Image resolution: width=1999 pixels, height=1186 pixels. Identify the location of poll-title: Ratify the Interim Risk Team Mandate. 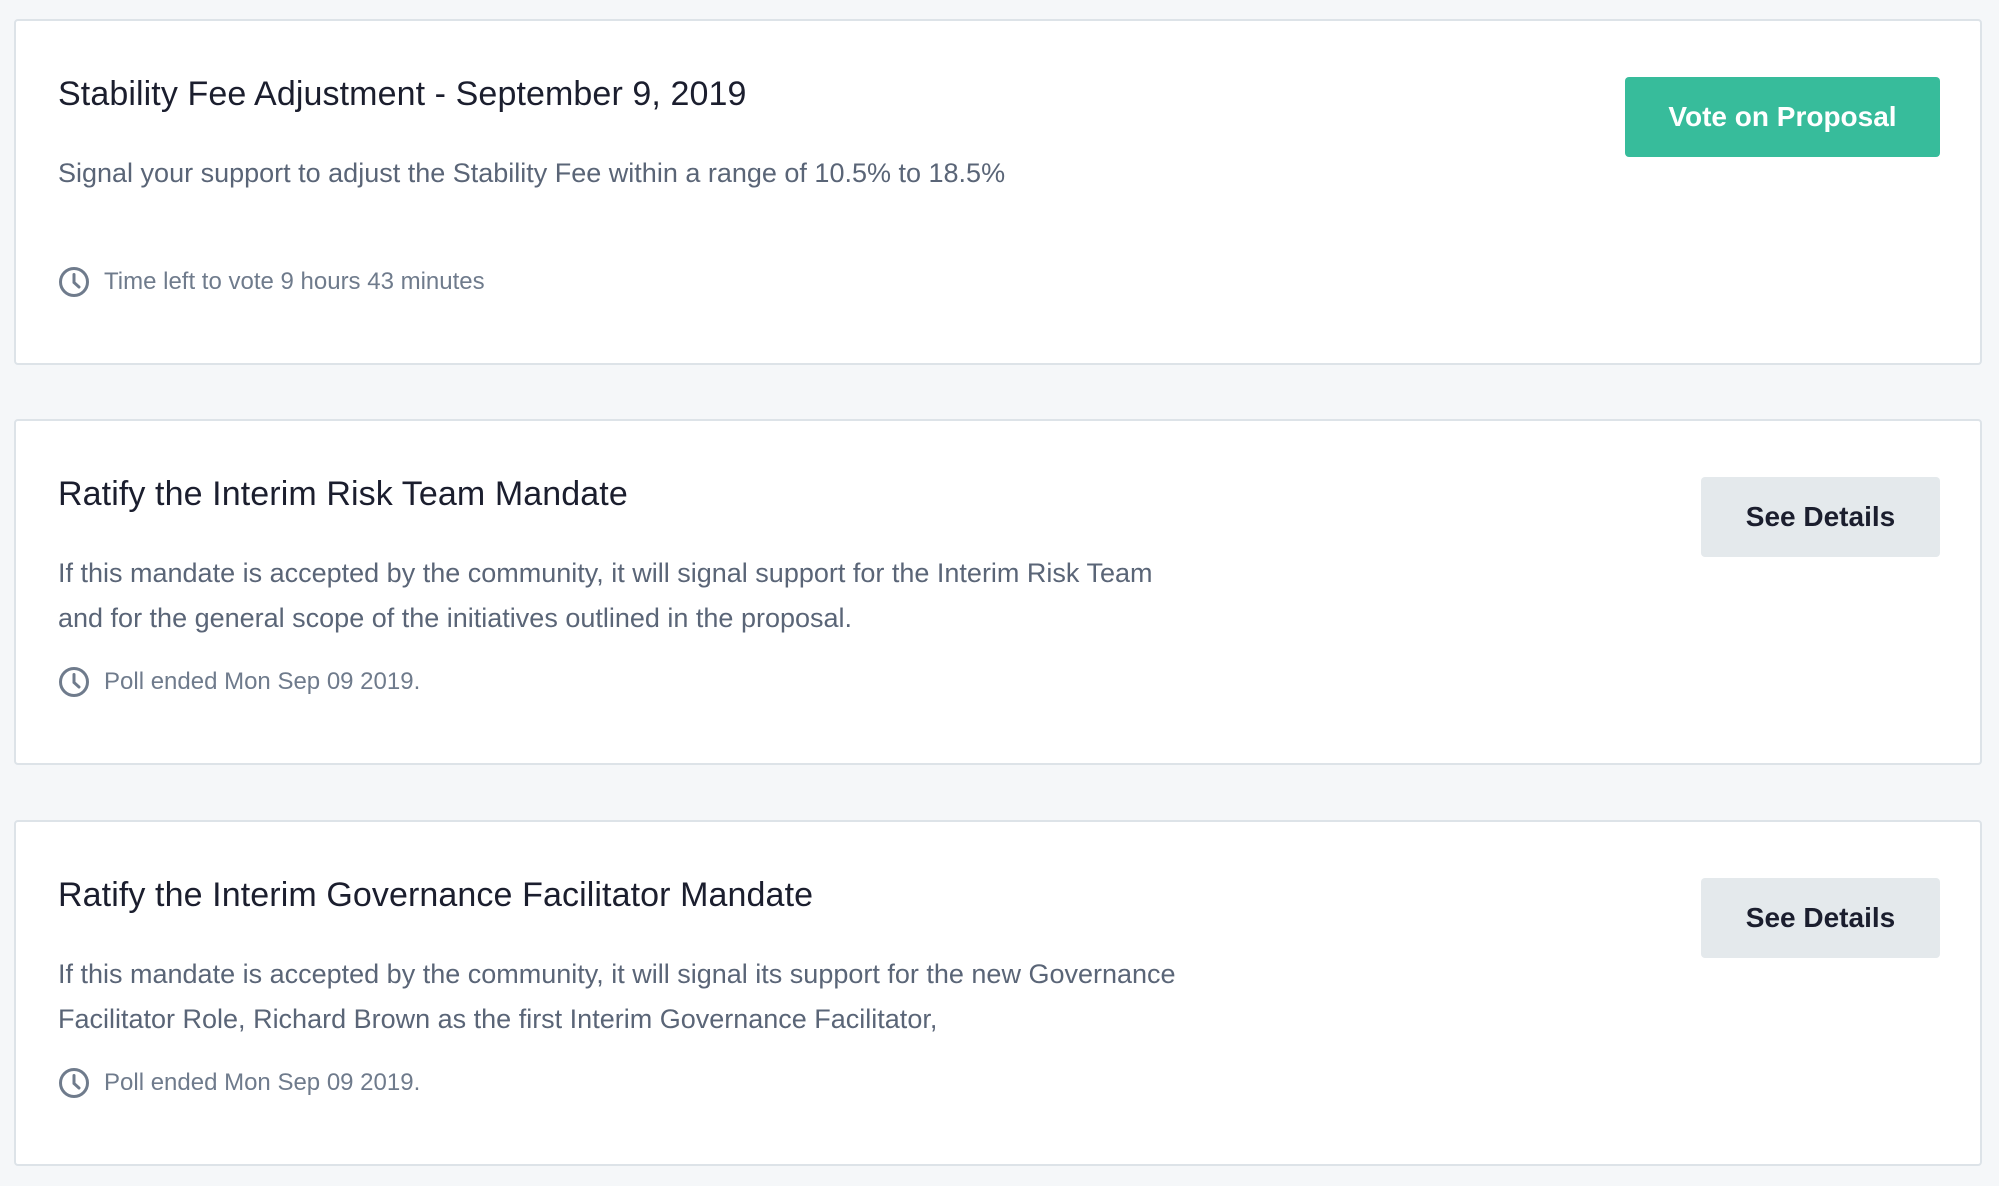
(343, 494).